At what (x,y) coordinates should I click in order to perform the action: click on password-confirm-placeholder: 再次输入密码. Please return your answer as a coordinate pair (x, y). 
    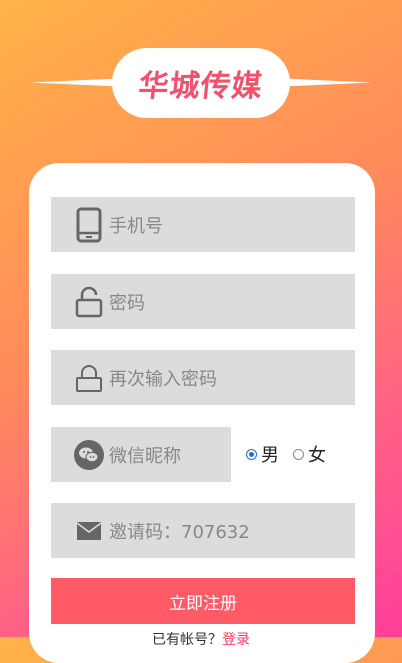
    Looking at the image, I should click on (163, 379).